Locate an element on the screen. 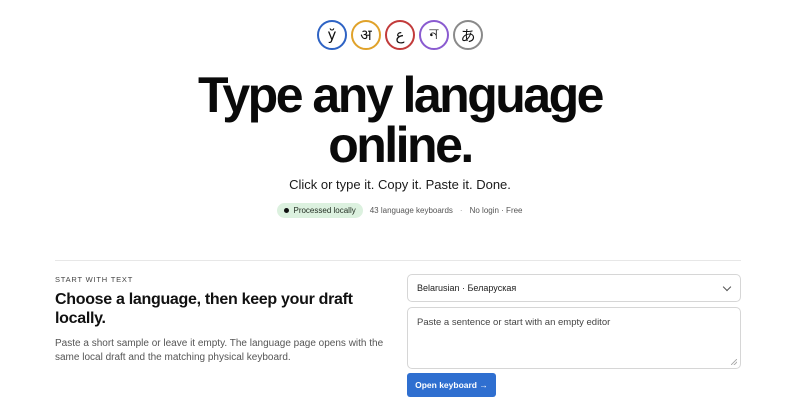 This screenshot has width=800, height=411. language-select-value: Belarusian · Беларуская is located at coordinates (467, 288).